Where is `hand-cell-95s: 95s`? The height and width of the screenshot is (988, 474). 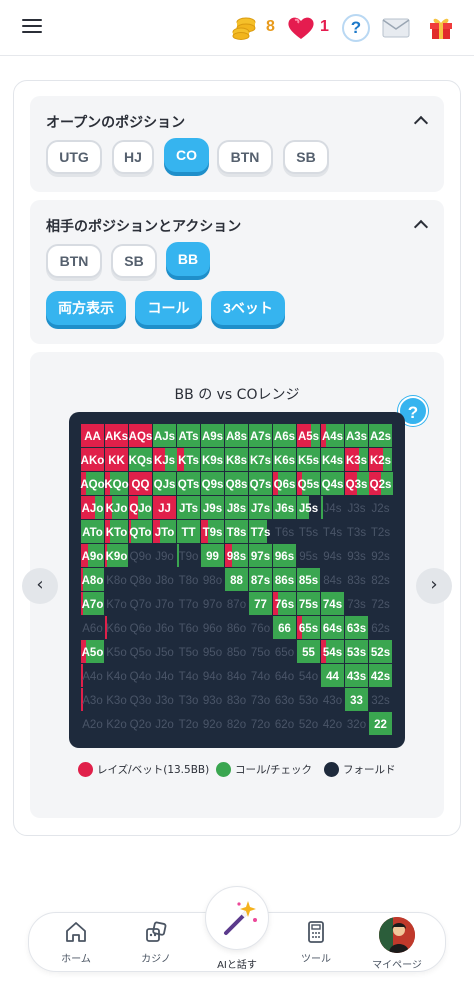 hand-cell-95s: 95s is located at coordinates (308, 557).